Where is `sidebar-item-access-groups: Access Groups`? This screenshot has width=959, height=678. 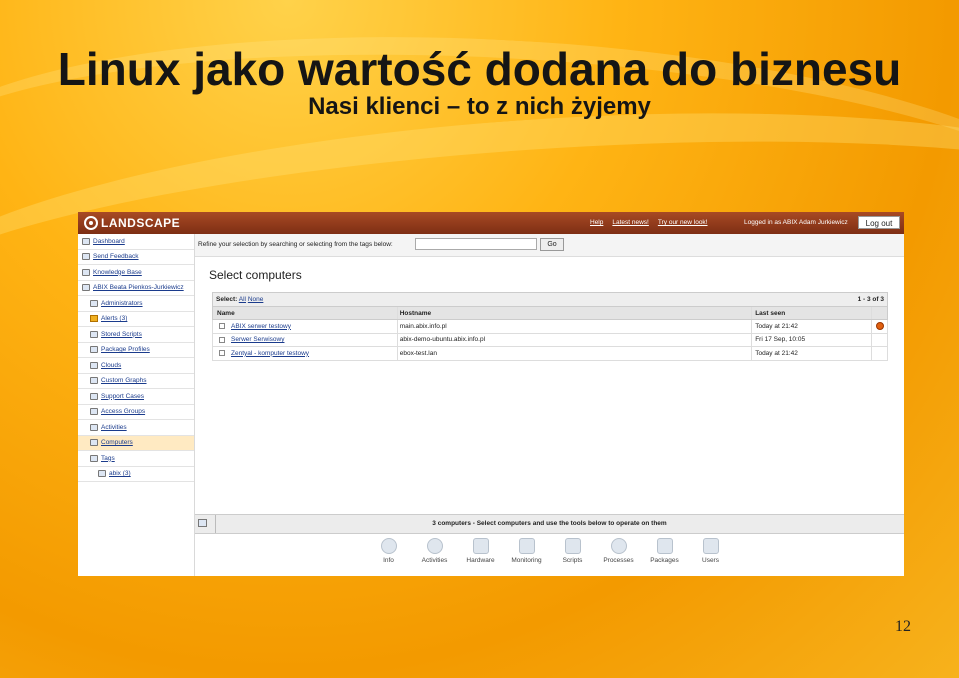 sidebar-item-access-groups: Access Groups is located at coordinates (136, 412).